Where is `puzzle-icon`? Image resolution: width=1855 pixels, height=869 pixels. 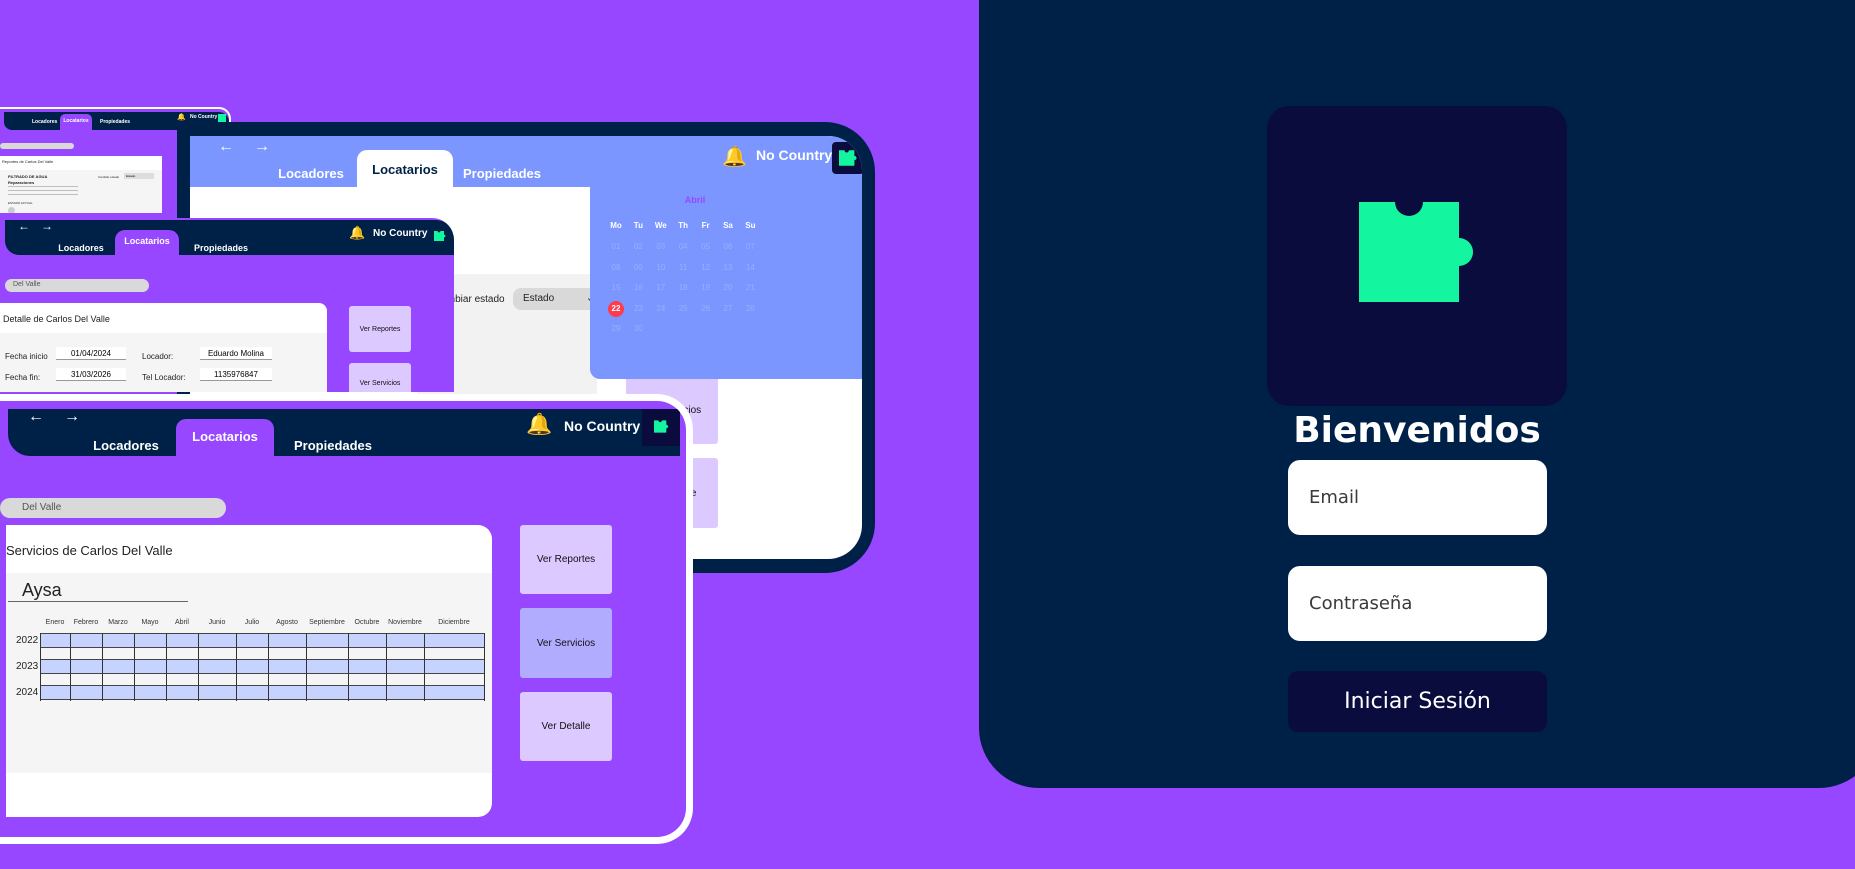
puzzle-icon is located at coordinates (1416, 252).